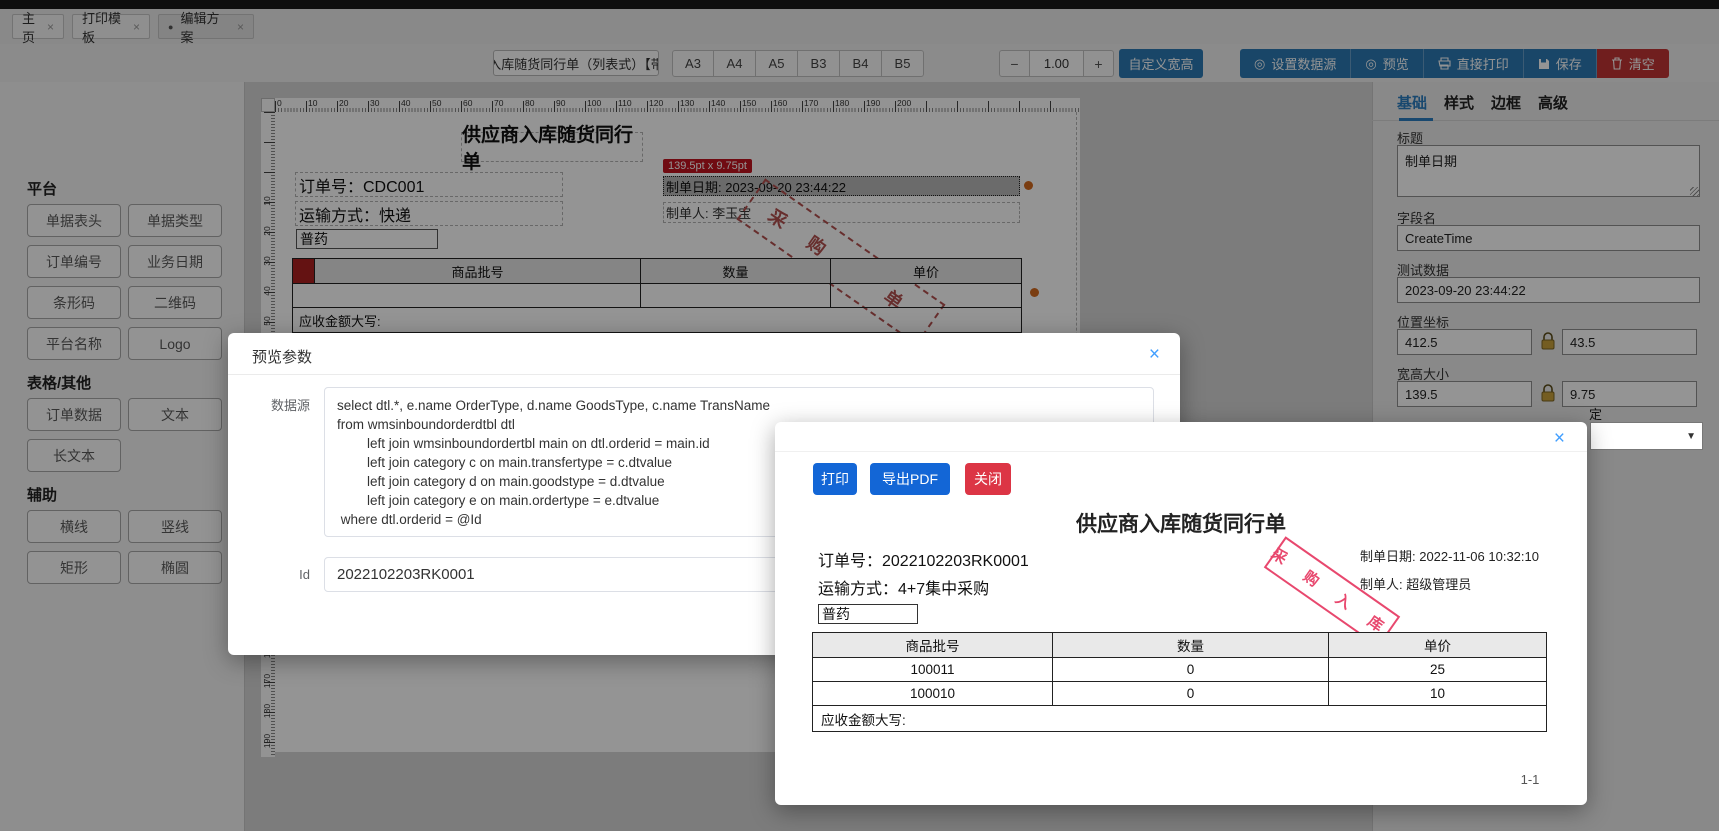 The height and width of the screenshot is (831, 1719). Describe the element at coordinates (868, 614) in the screenshot. I see `preview-drug-type: 普药` at that location.